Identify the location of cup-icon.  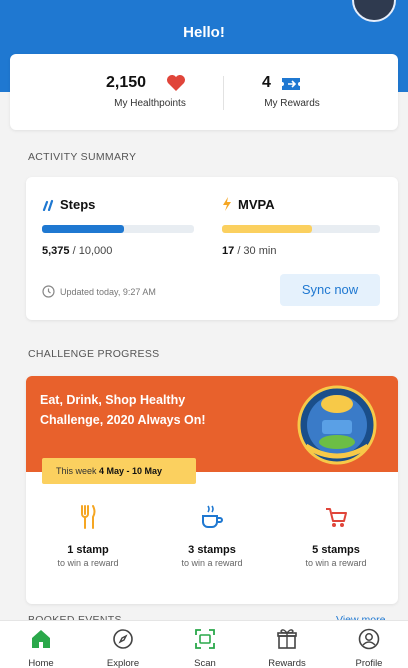
(212, 516).